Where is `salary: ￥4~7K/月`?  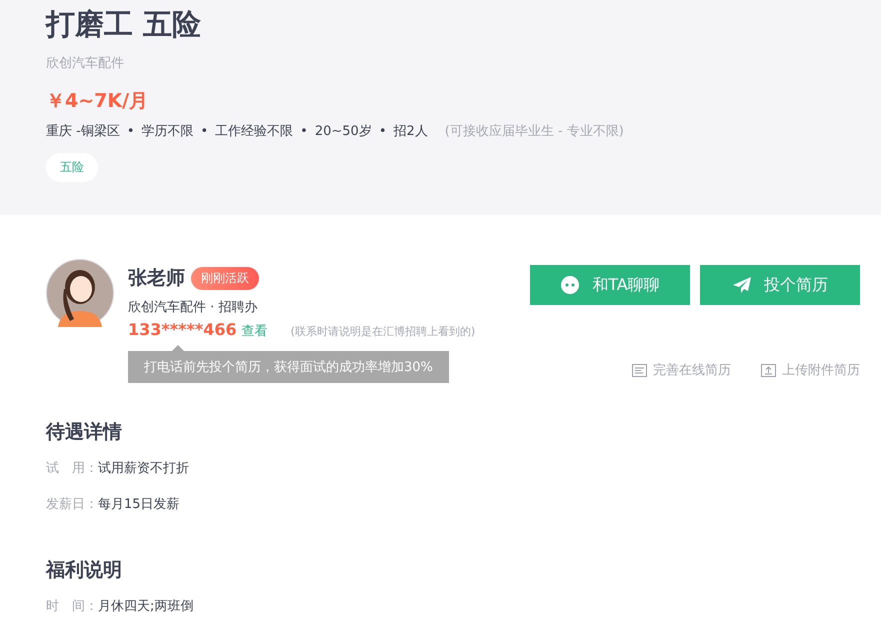
salary: ￥4~7K/月 is located at coordinates (98, 101).